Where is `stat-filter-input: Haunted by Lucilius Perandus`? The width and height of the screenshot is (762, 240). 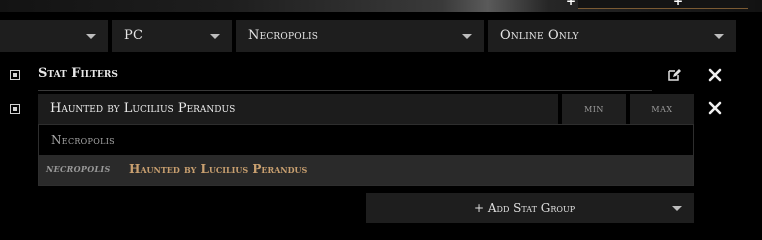 stat-filter-input: Haunted by Lucilius Perandus is located at coordinates (298, 109).